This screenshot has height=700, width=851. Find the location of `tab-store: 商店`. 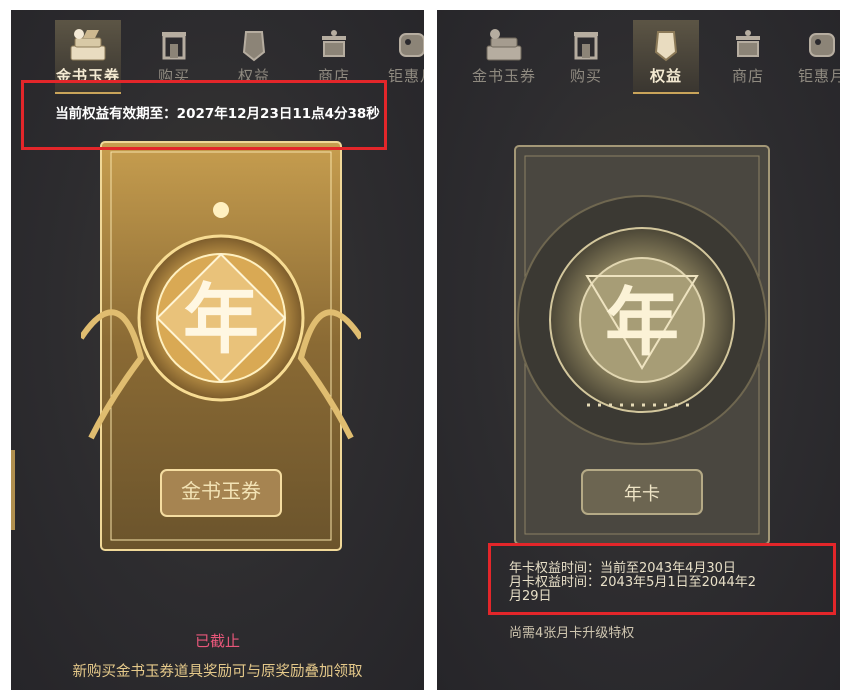

tab-store: 商店 is located at coordinates (748, 56).